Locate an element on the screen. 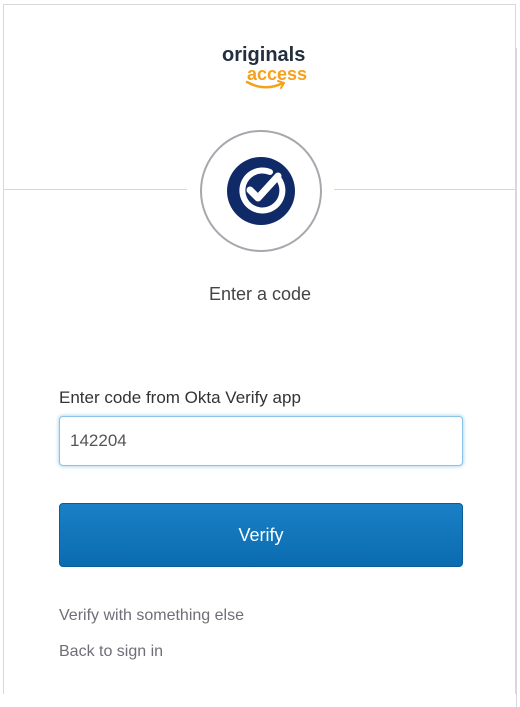 The height and width of the screenshot is (707, 520). page-title: Enter a code is located at coordinates (260, 294).